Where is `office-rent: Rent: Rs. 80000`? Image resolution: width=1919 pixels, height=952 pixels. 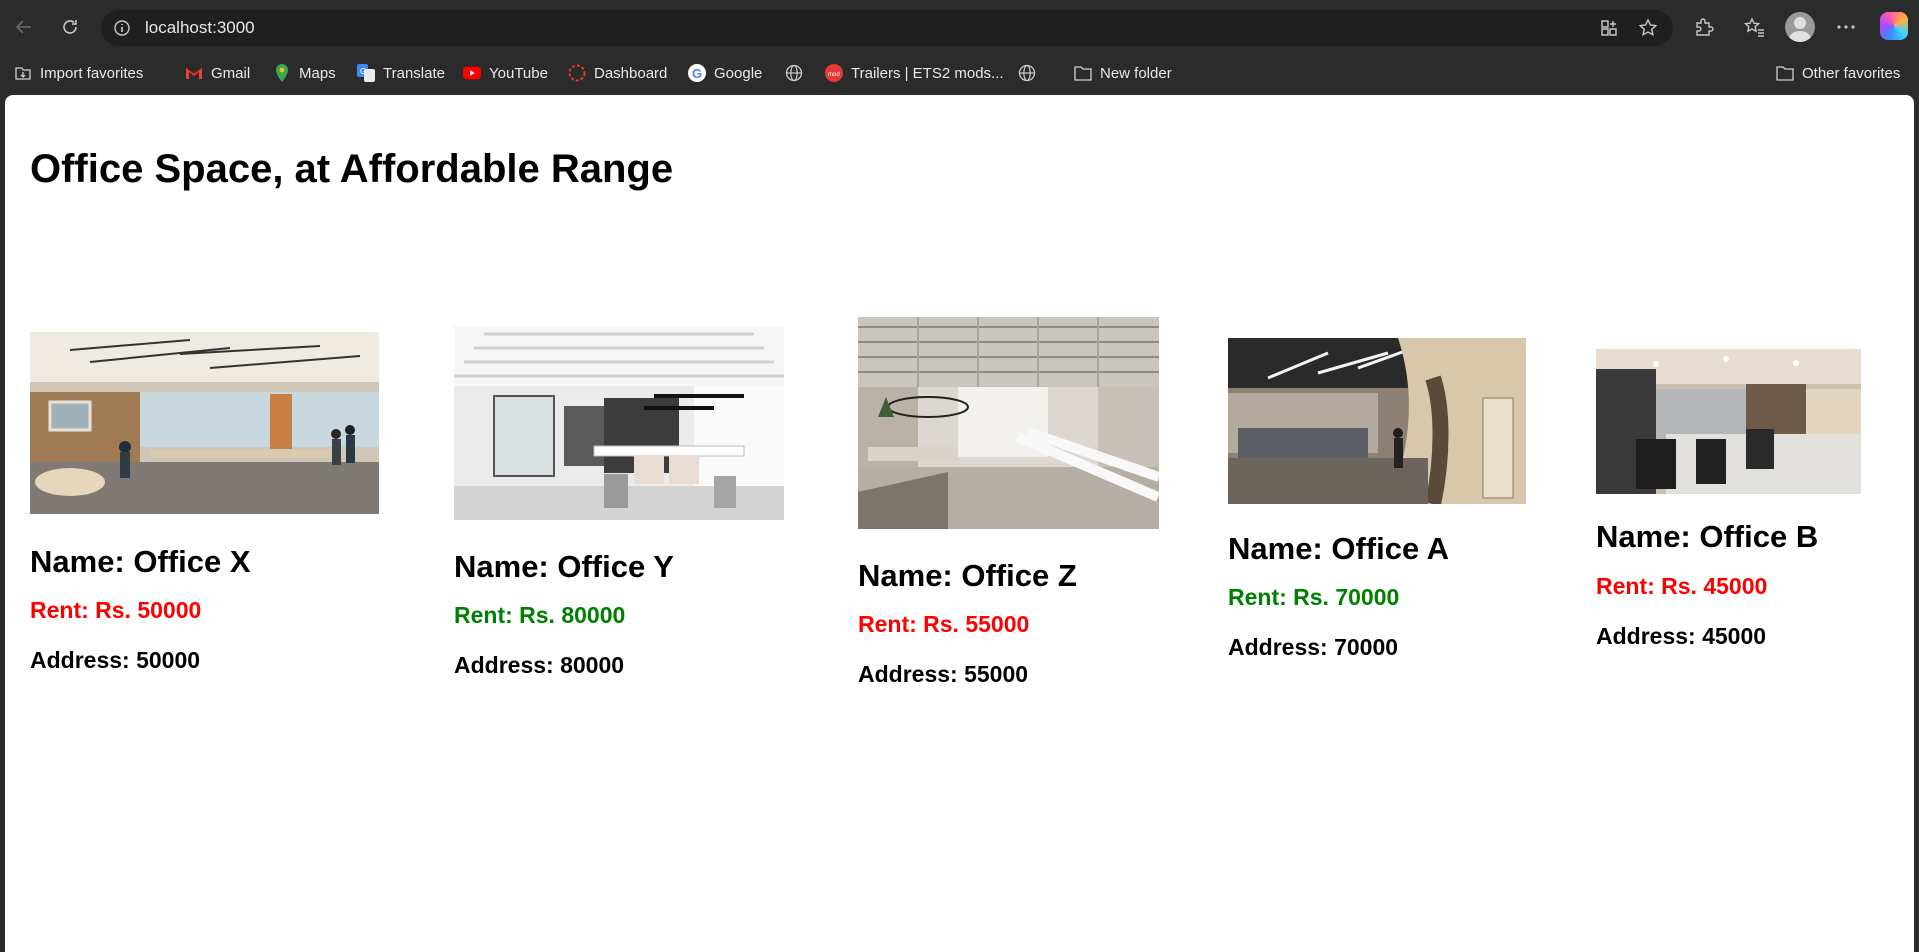
office-rent: Rent: Rs. 80000 is located at coordinates (540, 615).